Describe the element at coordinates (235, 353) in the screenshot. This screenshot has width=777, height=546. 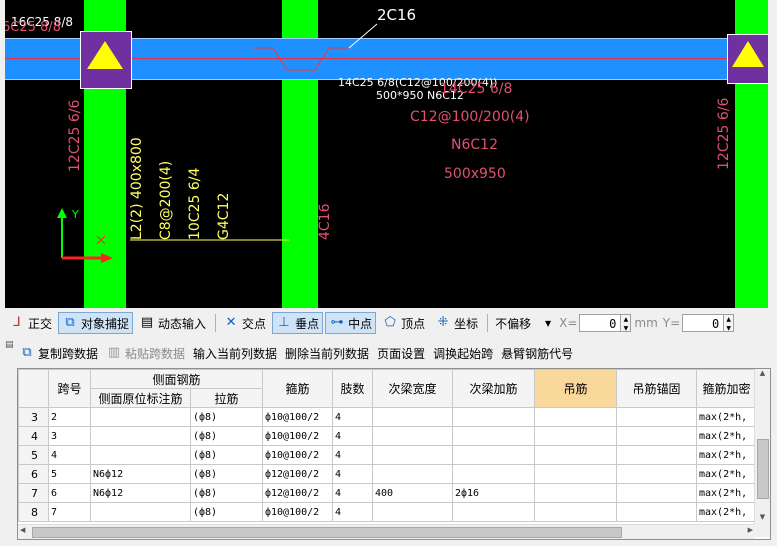
I see `input-column-button: 输入当前列数据` at that location.